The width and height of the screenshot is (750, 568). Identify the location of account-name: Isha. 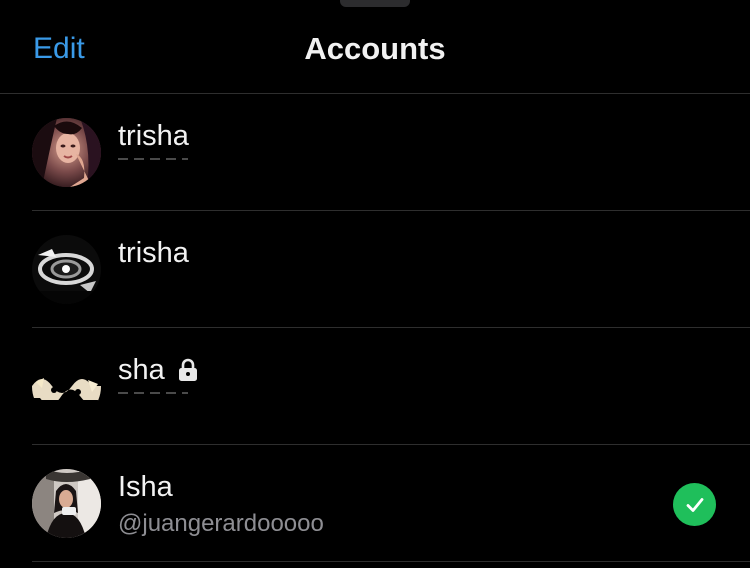
(145, 487).